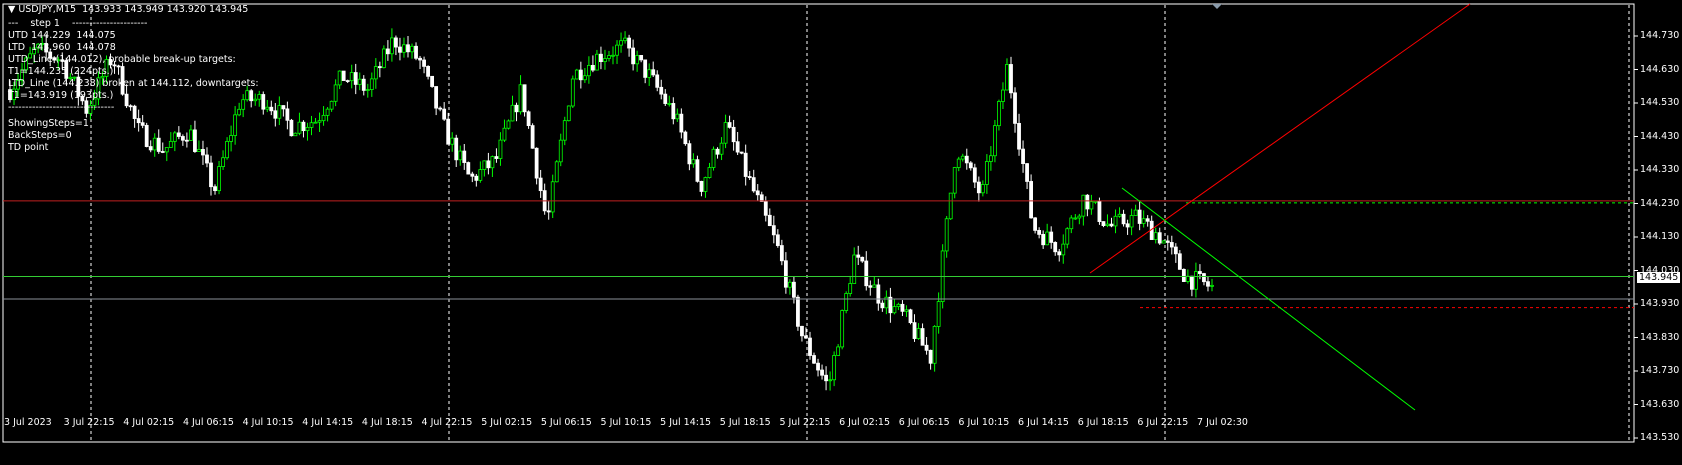  Describe the element at coordinates (1660, 404) in the screenshot. I see `price-tick: 143.630` at that location.